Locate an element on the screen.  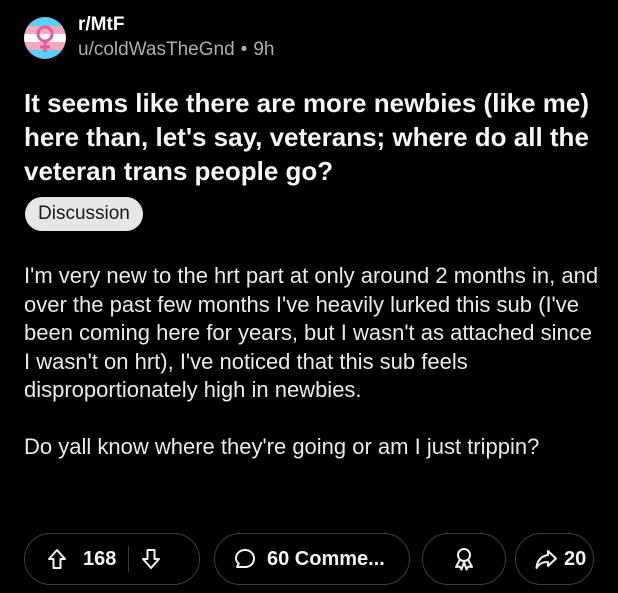
award-icon is located at coordinates (464, 559).